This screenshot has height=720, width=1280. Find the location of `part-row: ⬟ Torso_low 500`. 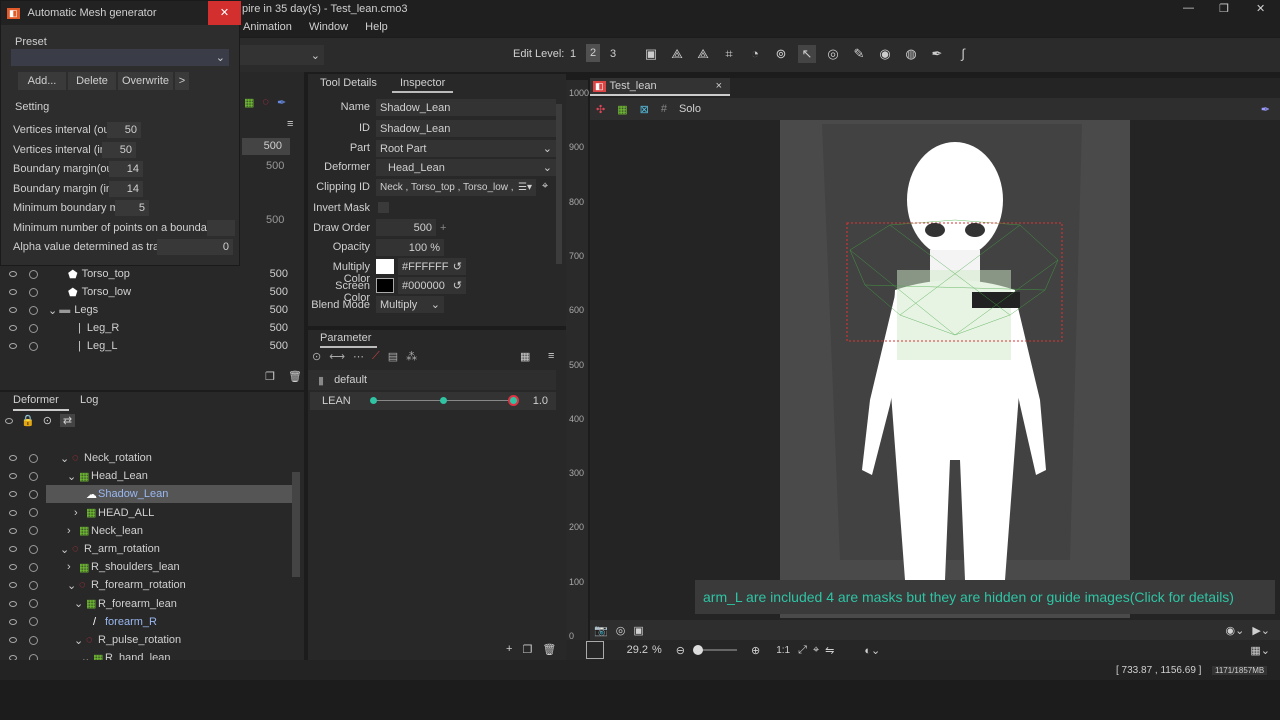

part-row: ⬟ Torso_low 500 is located at coordinates (150, 292).